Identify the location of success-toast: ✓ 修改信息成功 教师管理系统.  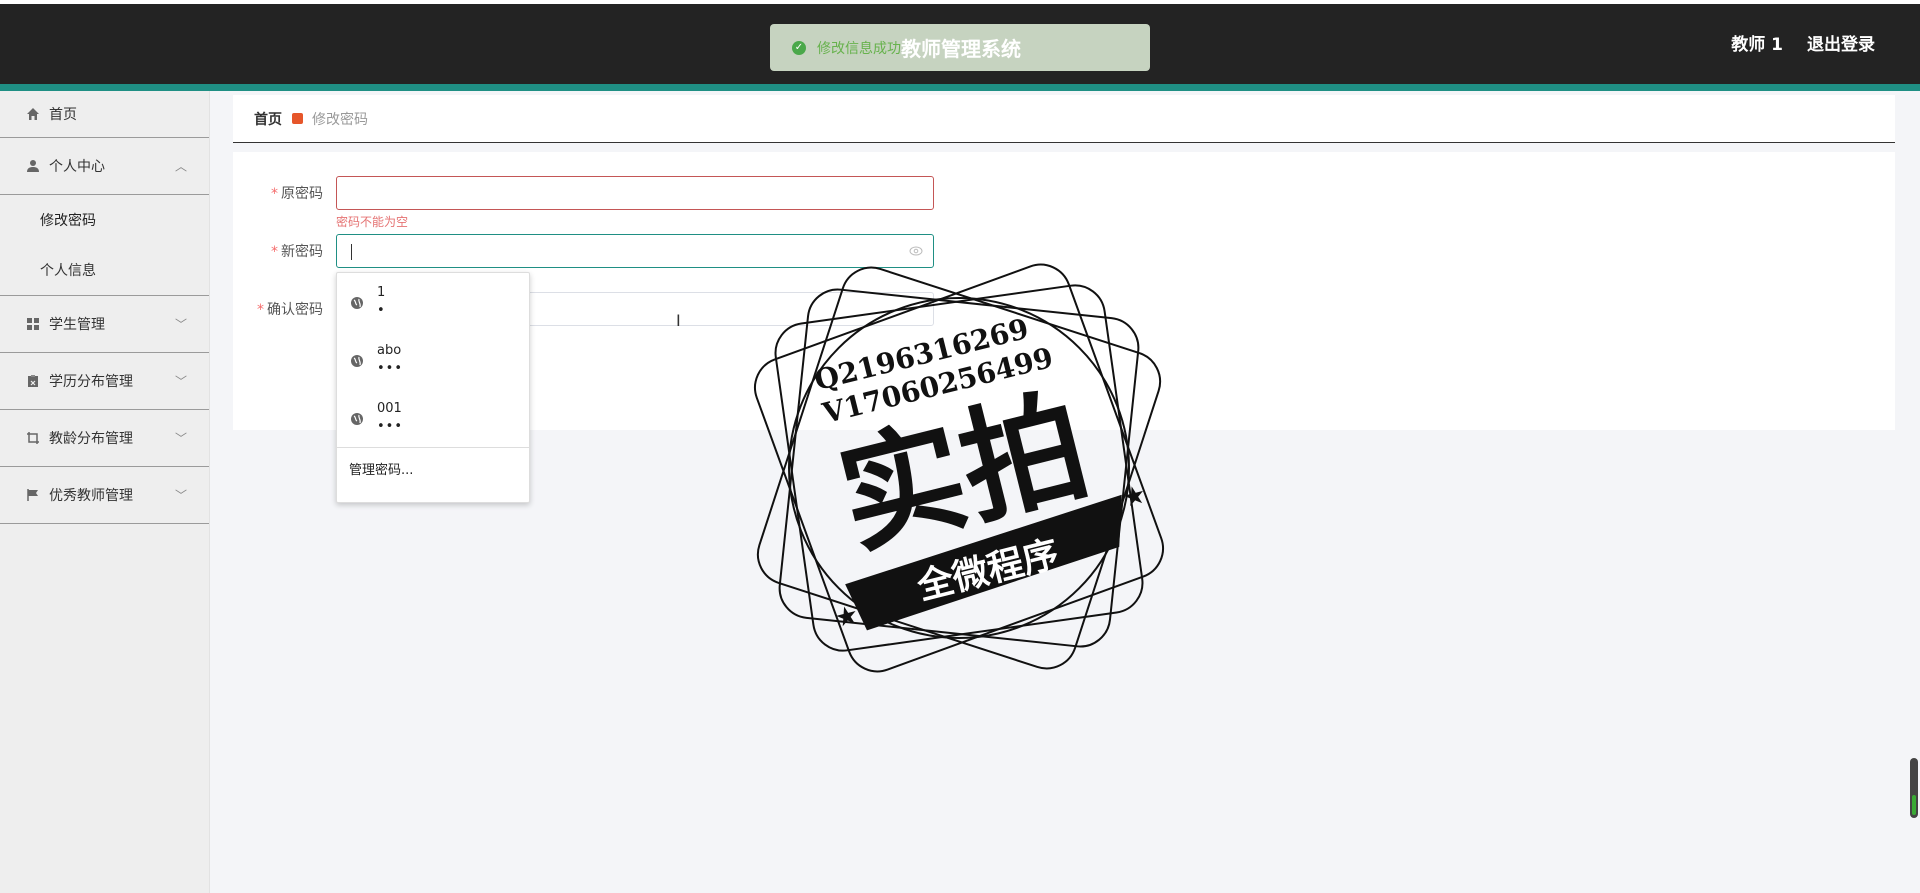
(960, 47).